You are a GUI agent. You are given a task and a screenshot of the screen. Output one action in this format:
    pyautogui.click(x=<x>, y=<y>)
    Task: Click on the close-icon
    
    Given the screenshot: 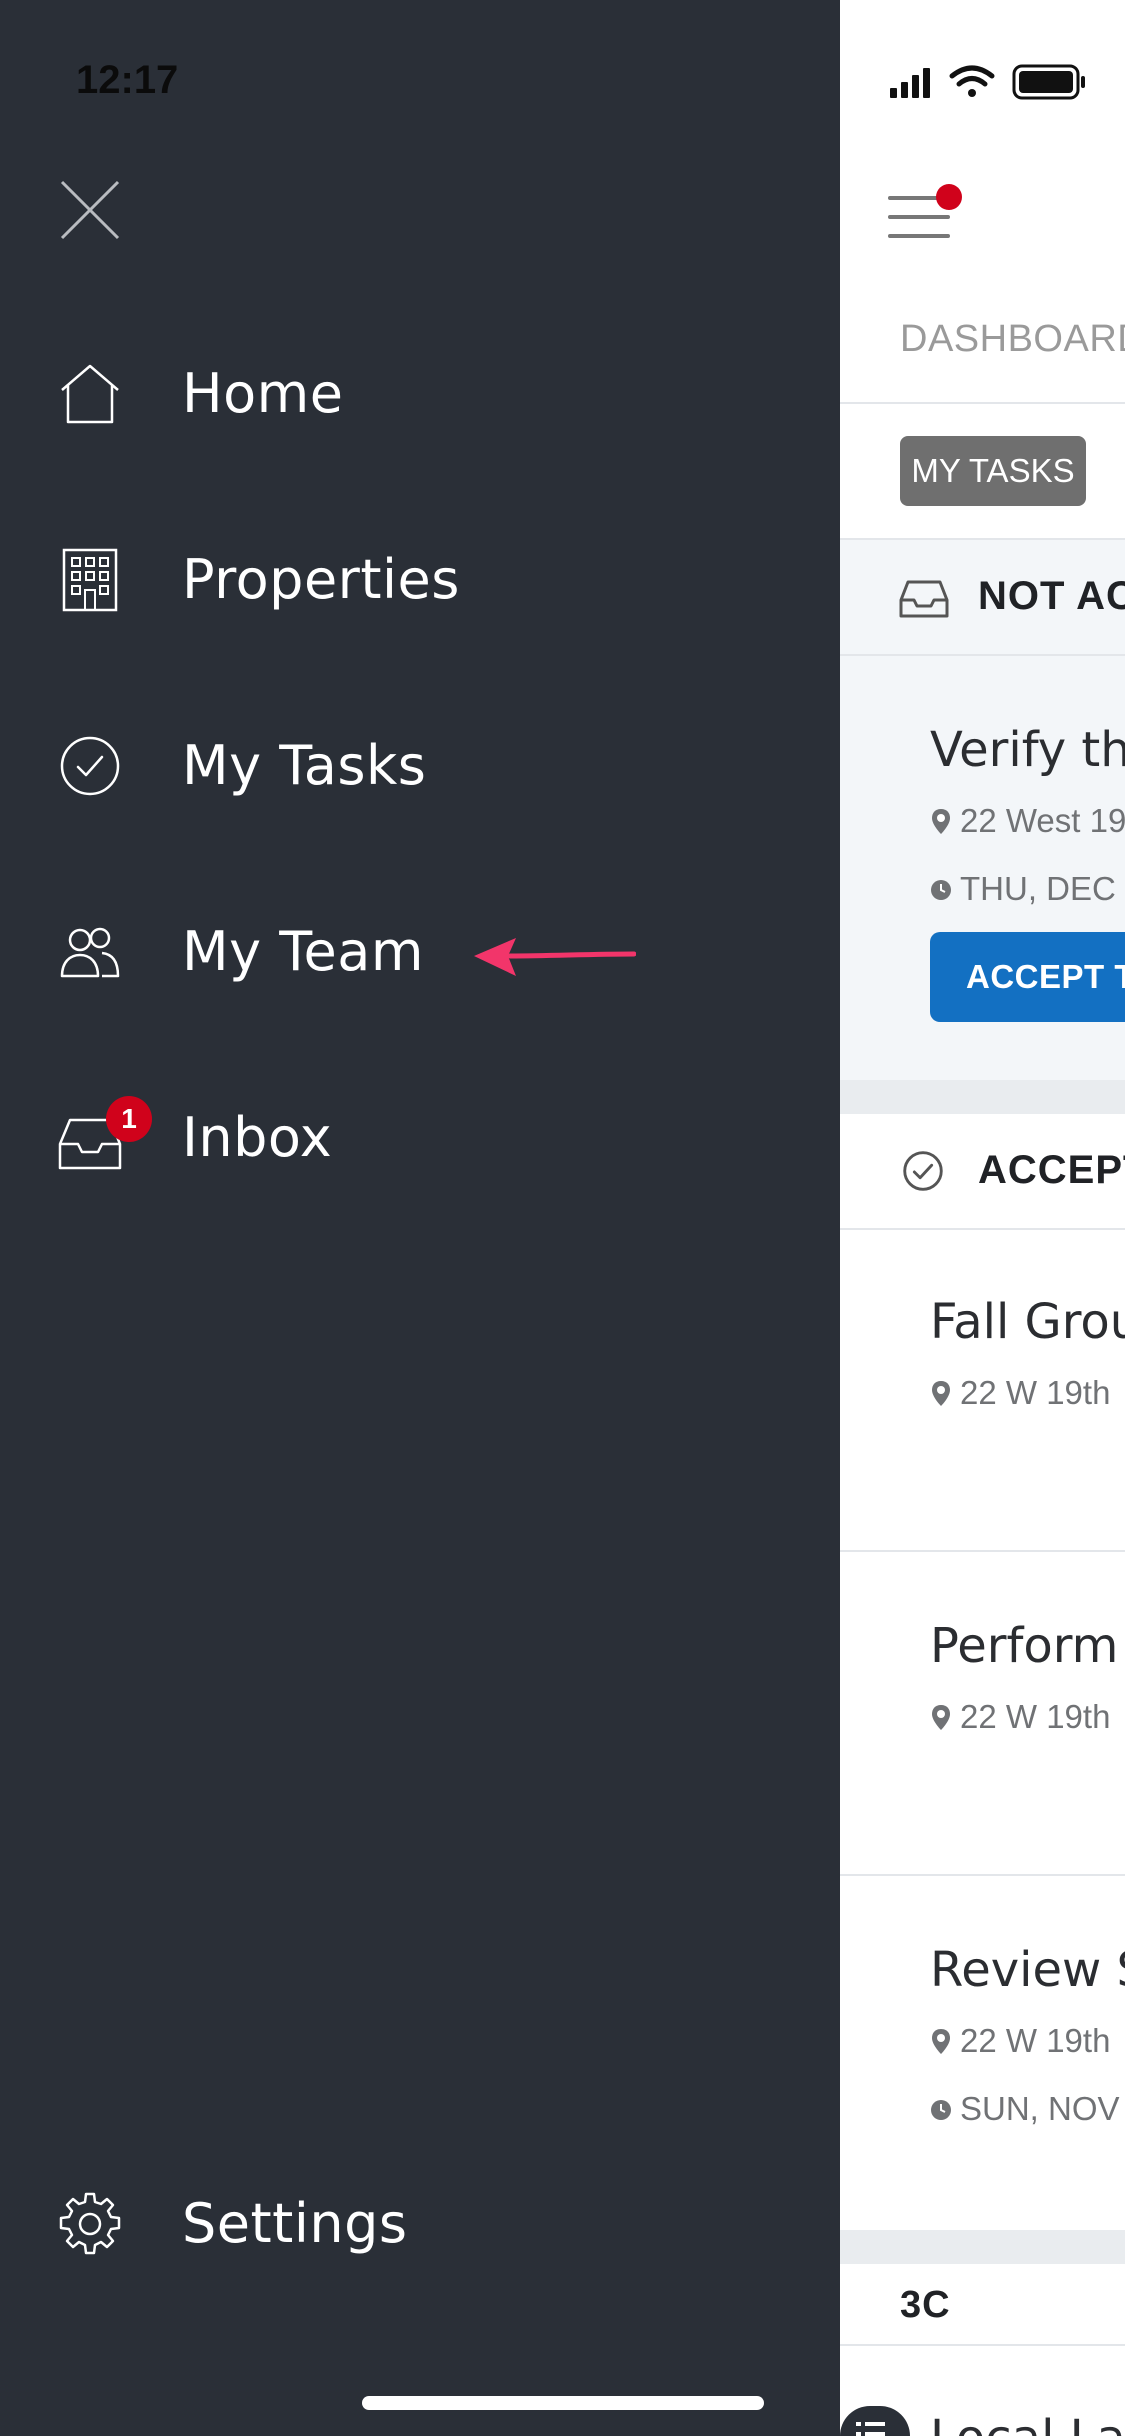 What is the action you would take?
    pyautogui.click(x=90, y=210)
    